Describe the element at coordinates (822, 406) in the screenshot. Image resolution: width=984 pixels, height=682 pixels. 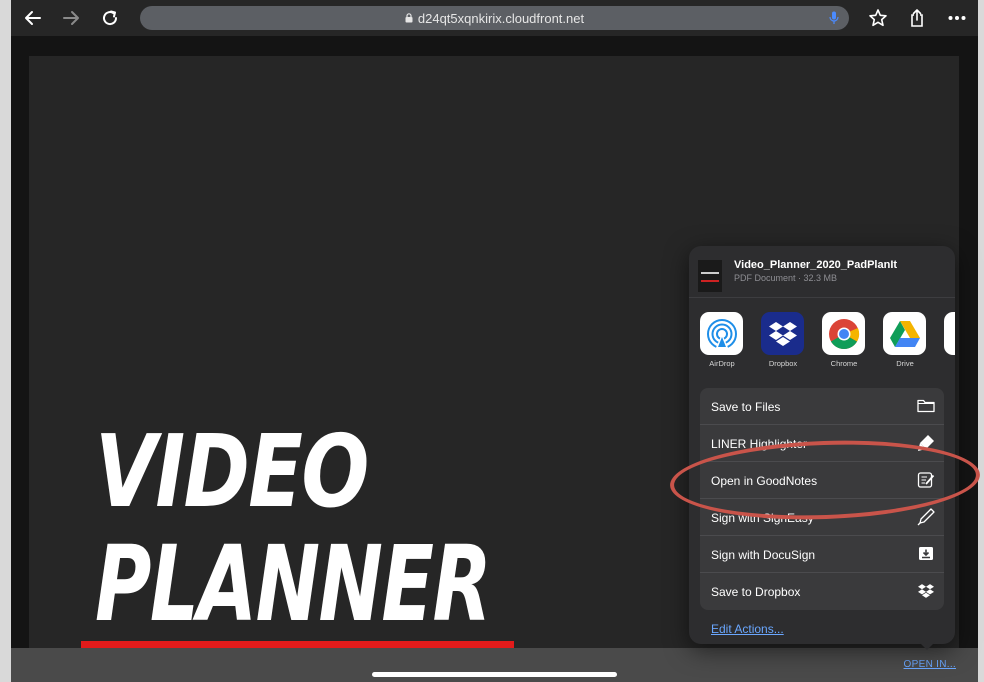
I see `action-save-to-files: Save to Files` at that location.